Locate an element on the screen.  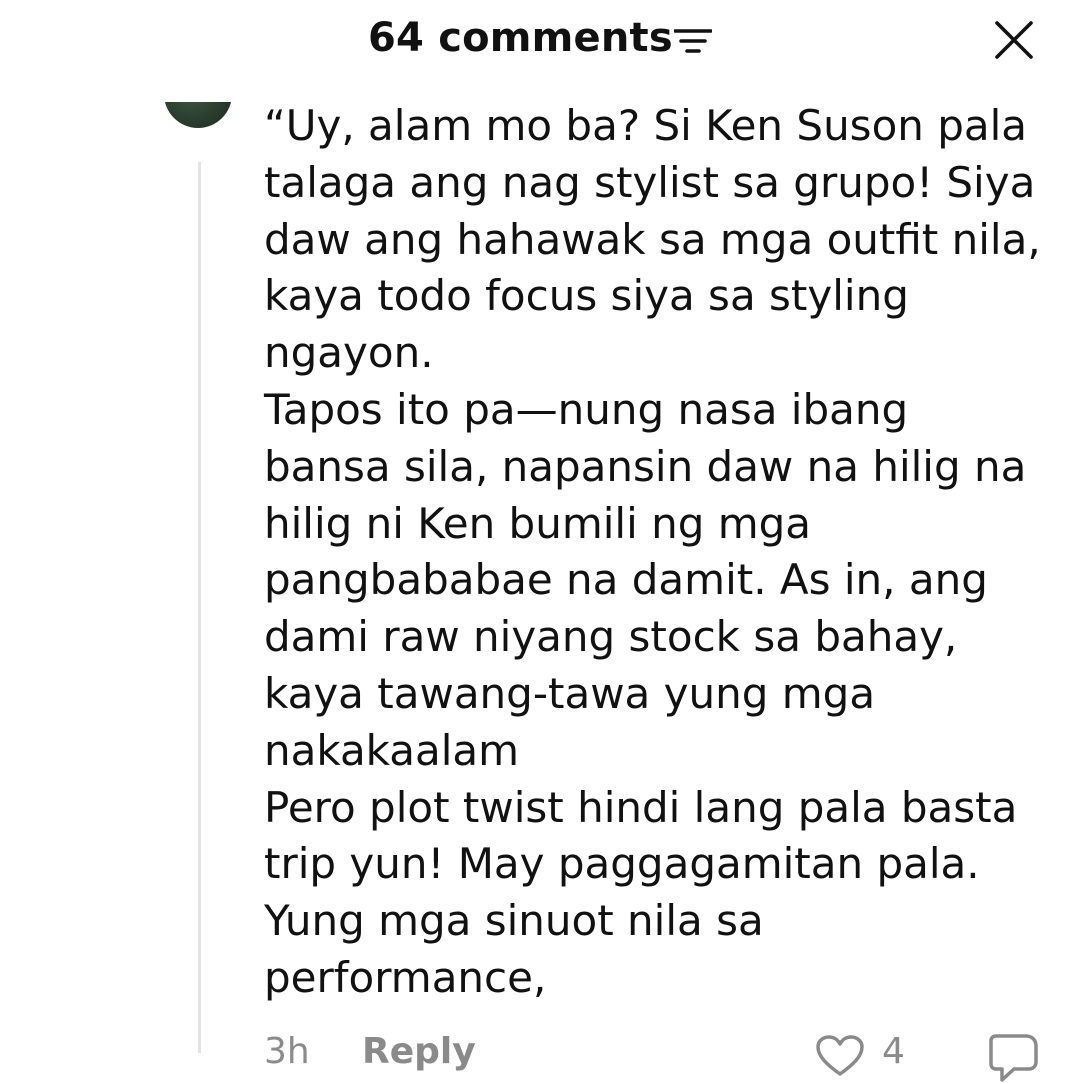
reply-button: Reply is located at coordinates (419, 1052).